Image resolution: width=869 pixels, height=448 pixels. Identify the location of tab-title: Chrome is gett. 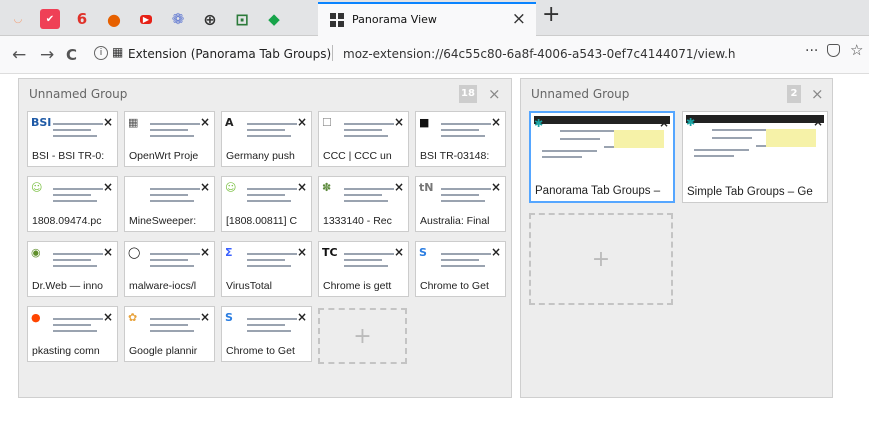
(357, 286).